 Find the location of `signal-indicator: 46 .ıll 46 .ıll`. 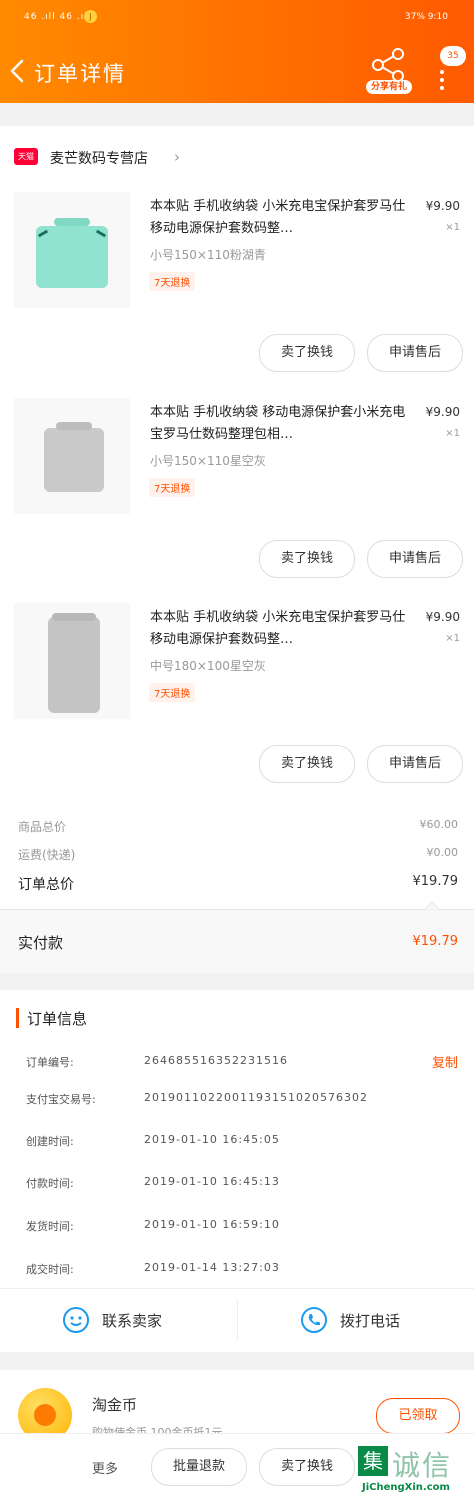

signal-indicator: 46 .ıll 46 .ıll is located at coordinates (58, 17).